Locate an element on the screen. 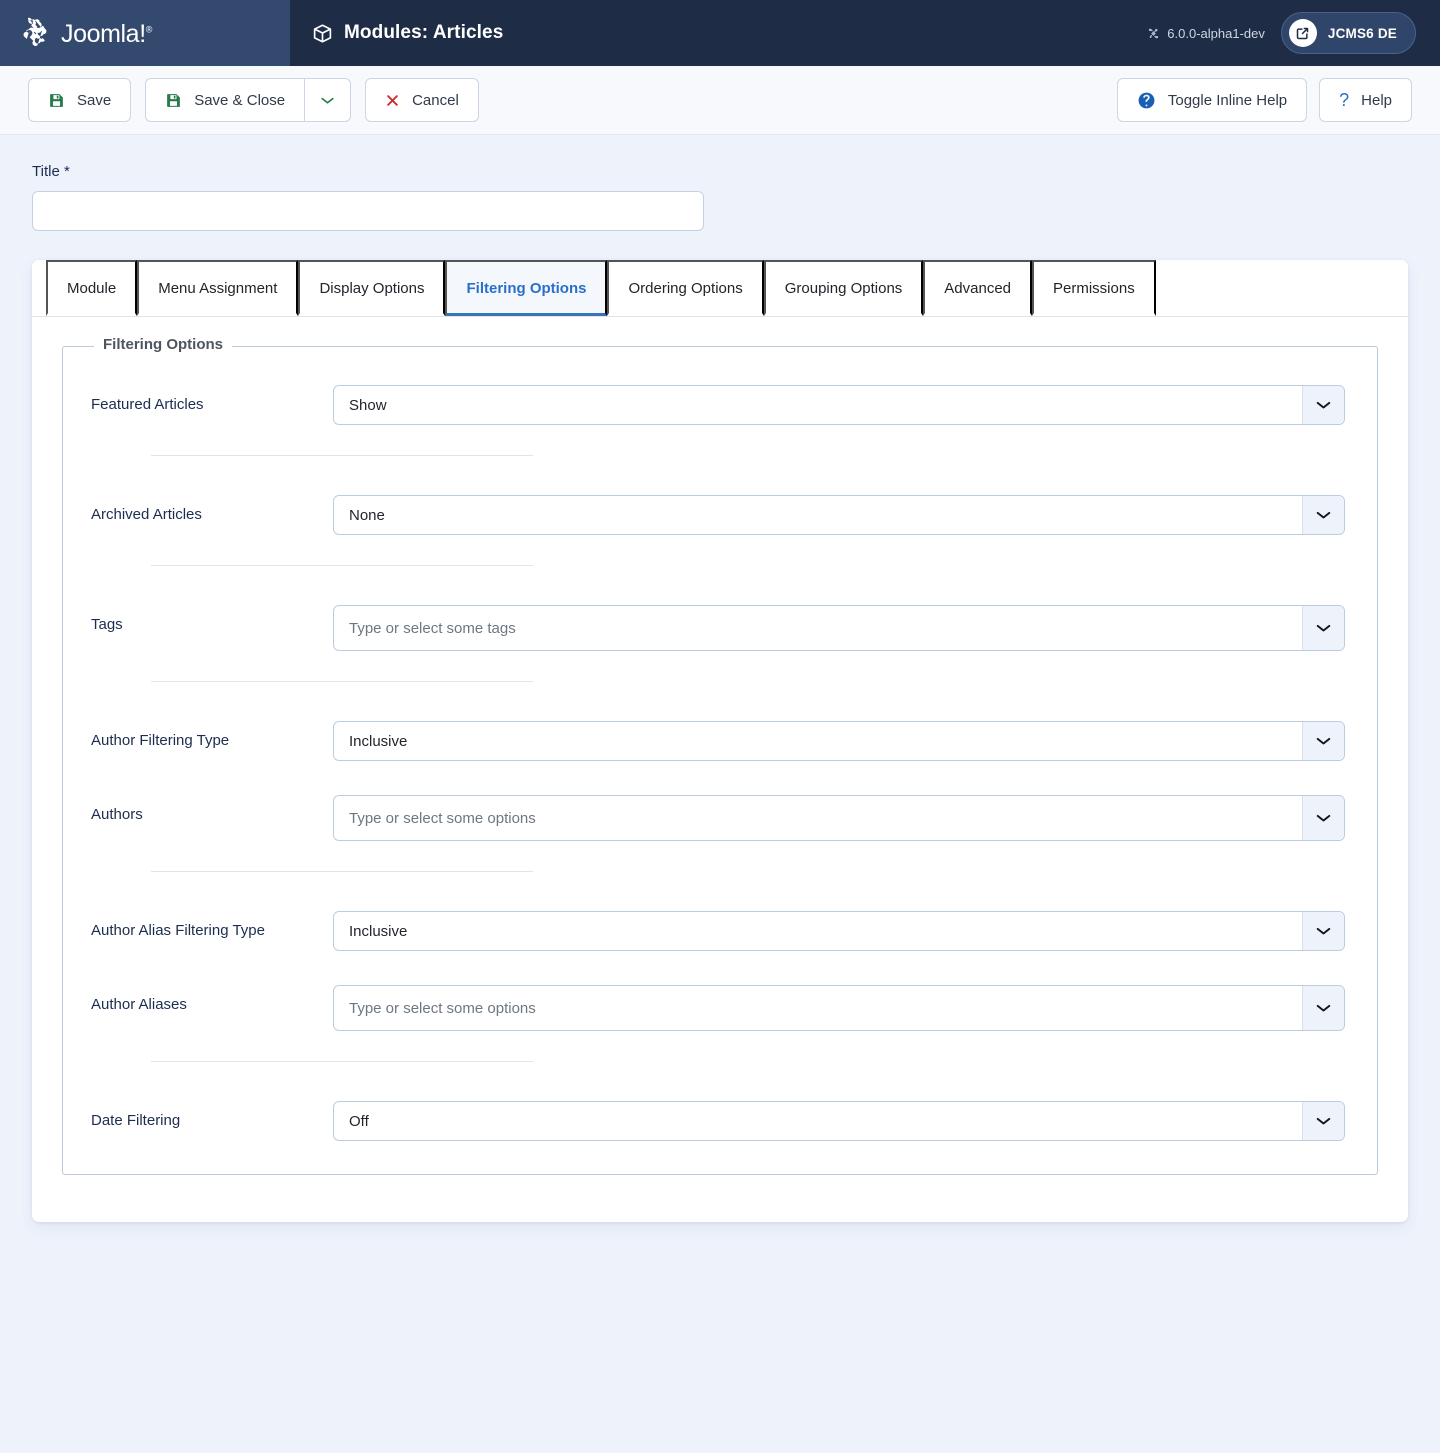  author-aliases-multiselect: Type or select some options is located at coordinates (839, 1008).